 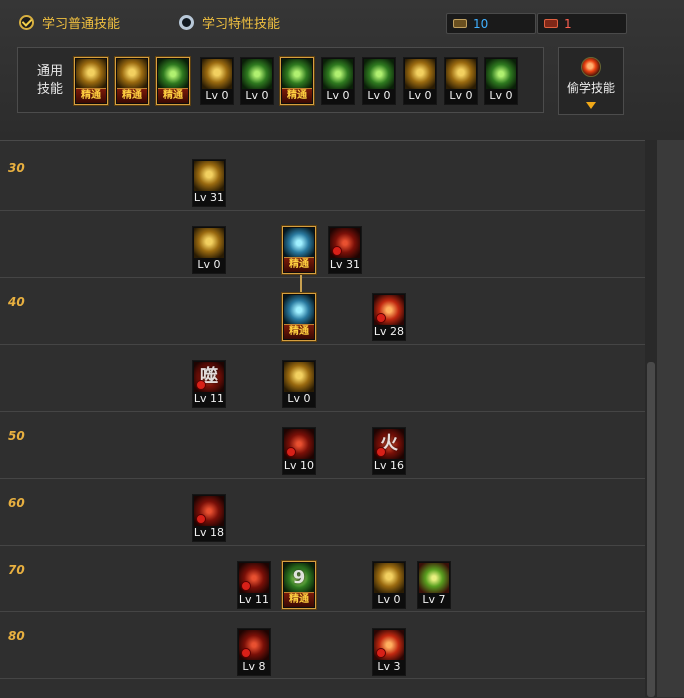 What do you see at coordinates (209, 518) in the screenshot?
I see `tree-skill-11: Lv 18` at bounding box center [209, 518].